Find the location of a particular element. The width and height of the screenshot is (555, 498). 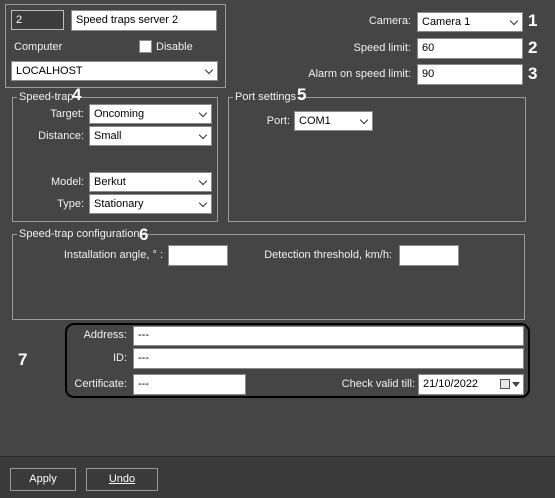

computer-select: LOCALHOST is located at coordinates (114, 71).